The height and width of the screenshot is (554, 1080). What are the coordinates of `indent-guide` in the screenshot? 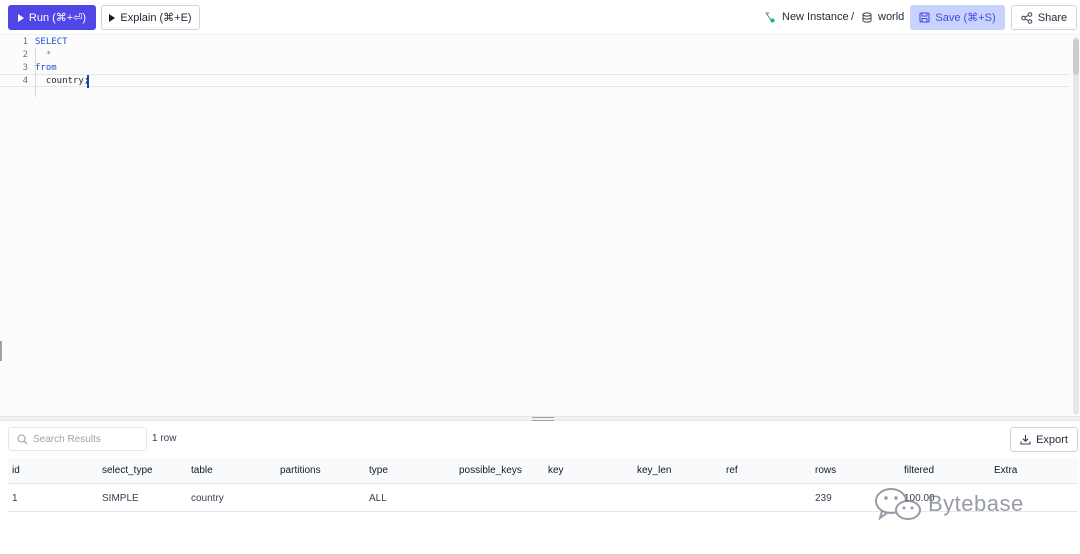 It's located at (35, 72).